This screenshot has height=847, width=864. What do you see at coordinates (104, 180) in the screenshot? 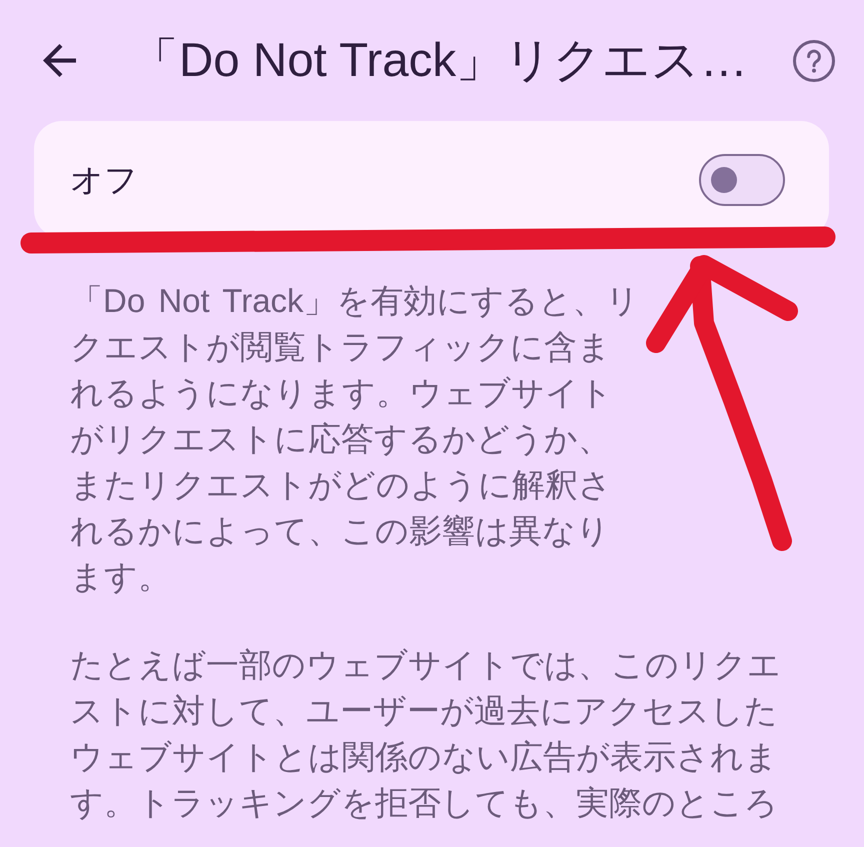
I see `toggle-label: オフ` at bounding box center [104, 180].